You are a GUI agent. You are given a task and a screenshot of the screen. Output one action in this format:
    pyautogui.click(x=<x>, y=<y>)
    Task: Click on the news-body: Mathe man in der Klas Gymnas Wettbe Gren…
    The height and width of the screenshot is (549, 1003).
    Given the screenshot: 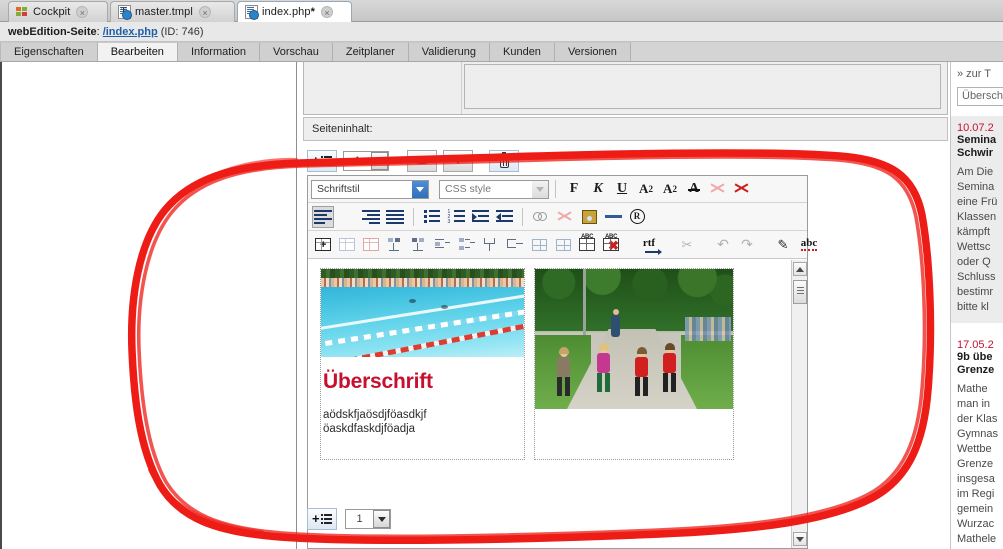 What is the action you would take?
    pyautogui.click(x=980, y=464)
    